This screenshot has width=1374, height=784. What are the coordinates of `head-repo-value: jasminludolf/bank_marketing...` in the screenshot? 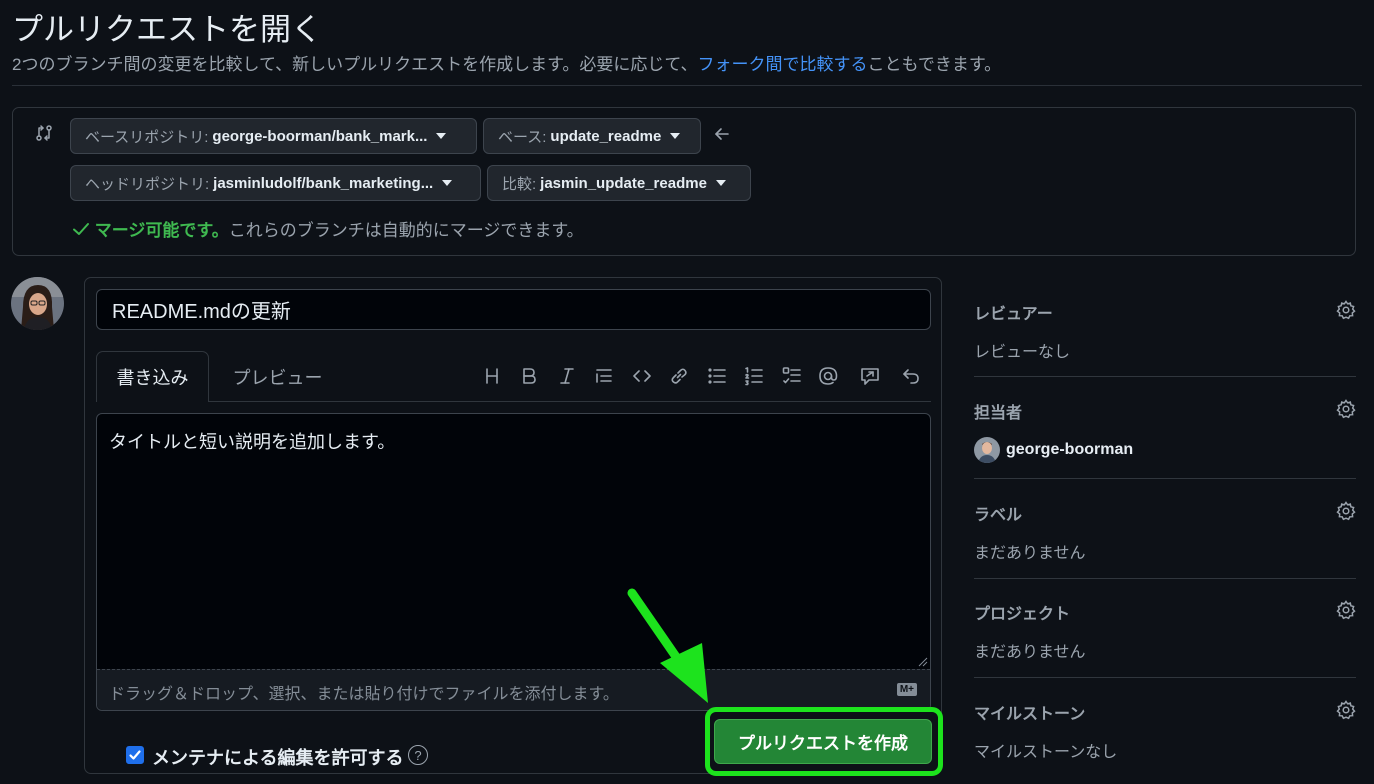 It's located at (323, 183).